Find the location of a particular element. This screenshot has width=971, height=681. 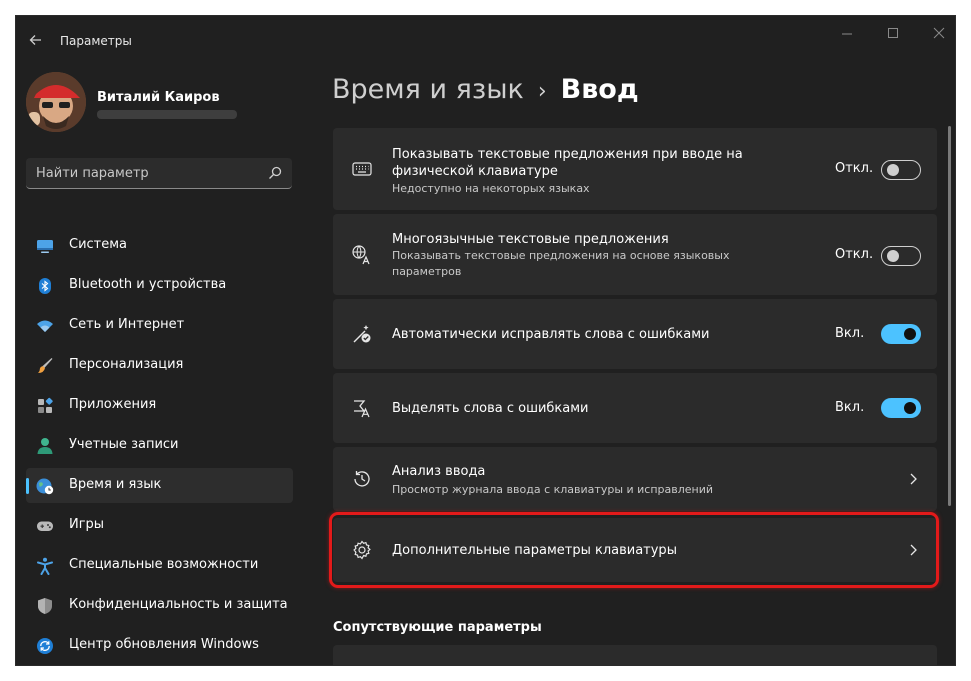

bluetooth-icon is located at coordinates (45, 286).